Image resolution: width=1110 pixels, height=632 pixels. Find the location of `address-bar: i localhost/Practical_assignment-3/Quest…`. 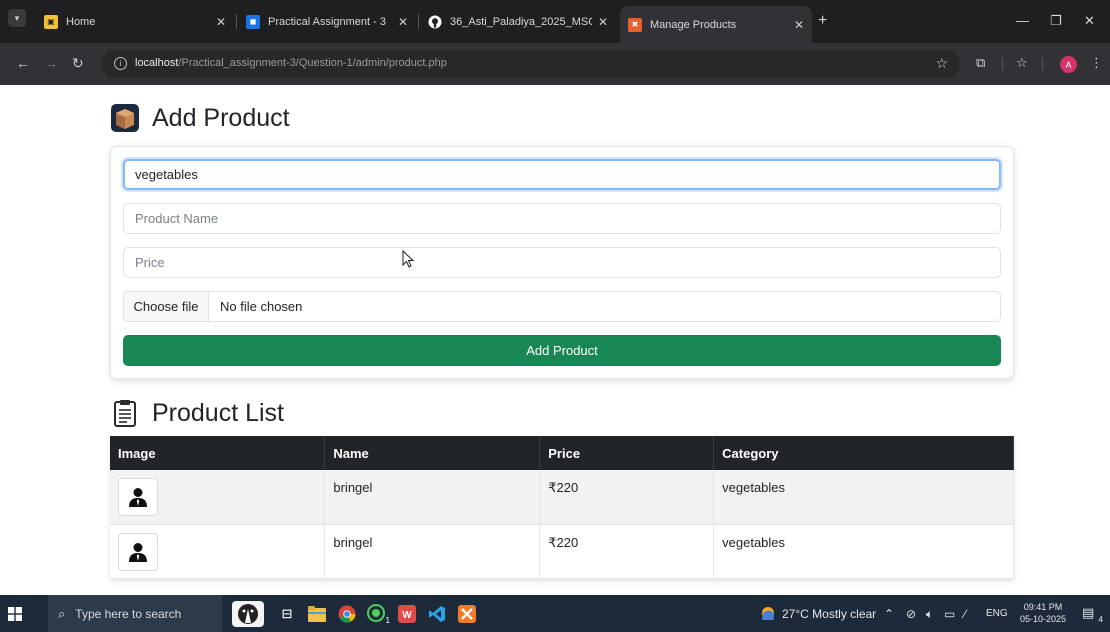

address-bar: i localhost/Practical_assignment-3/Quest… is located at coordinates (531, 64).